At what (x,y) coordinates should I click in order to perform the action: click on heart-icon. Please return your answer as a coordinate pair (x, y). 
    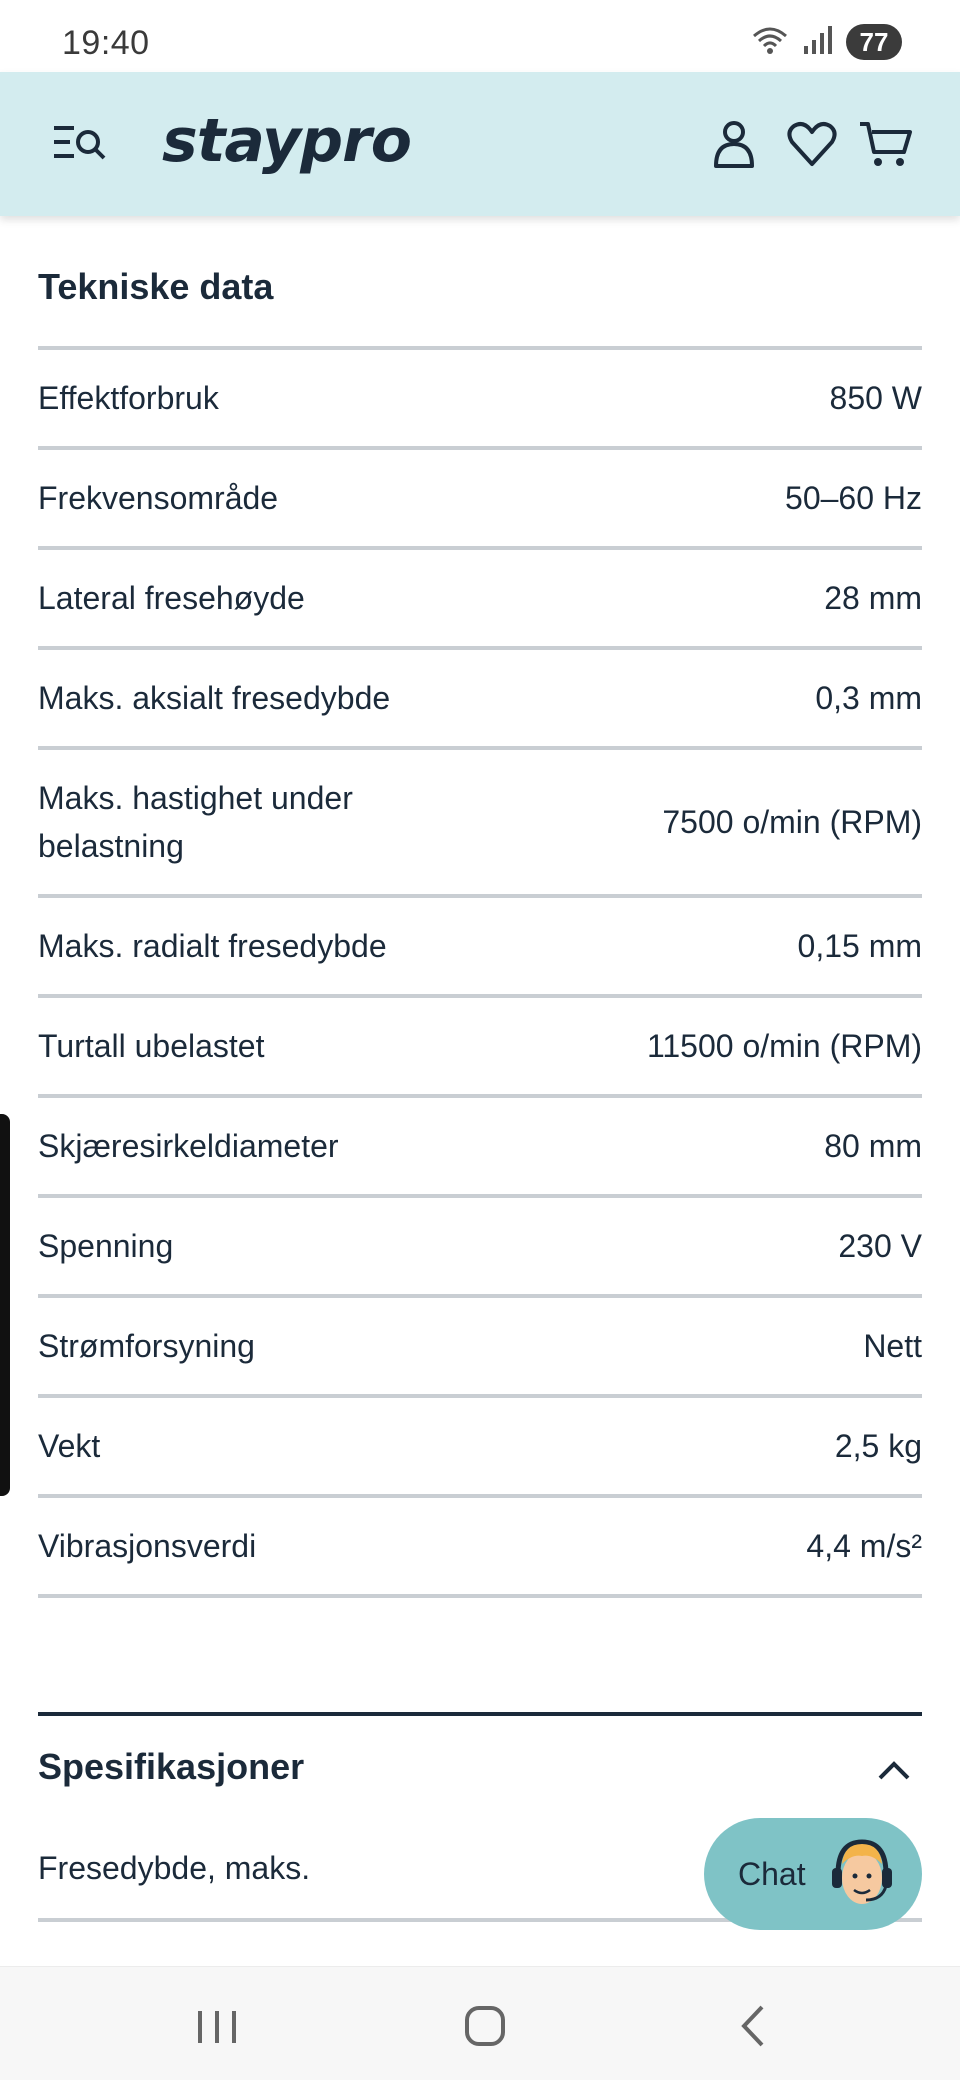
    Looking at the image, I should click on (812, 144).